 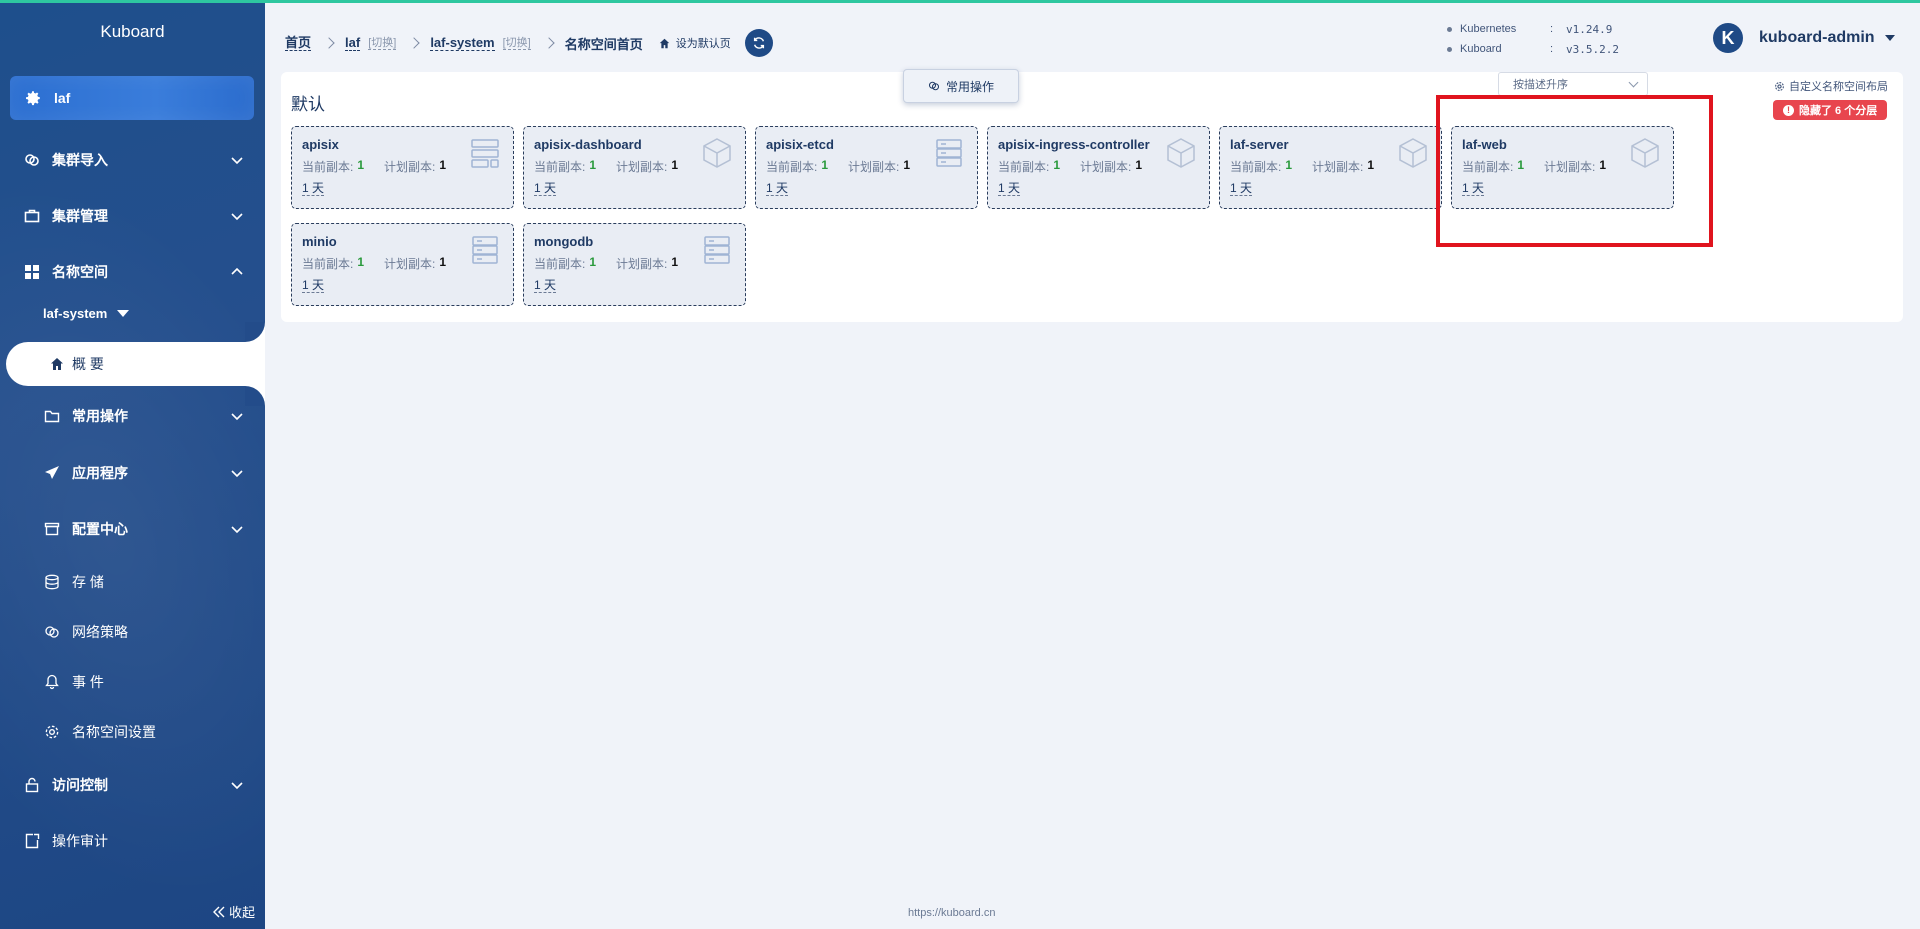 What do you see at coordinates (969, 86) in the screenshot?
I see `common-ops-label: 常用操作` at bounding box center [969, 86].